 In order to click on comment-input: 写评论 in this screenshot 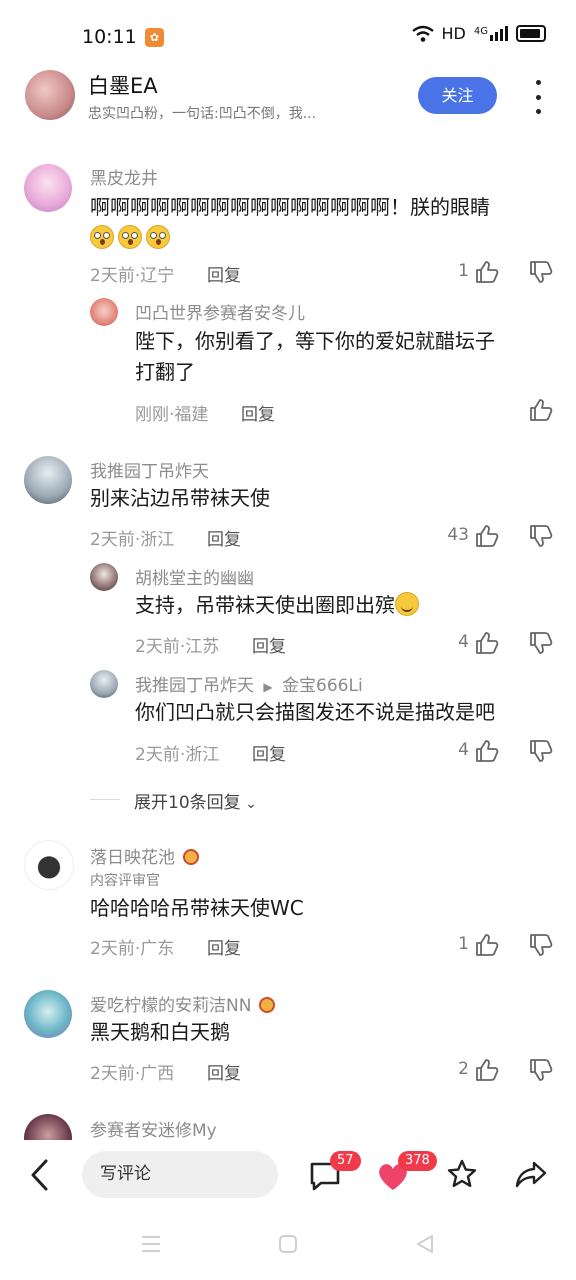, I will do `click(180, 1174)`.